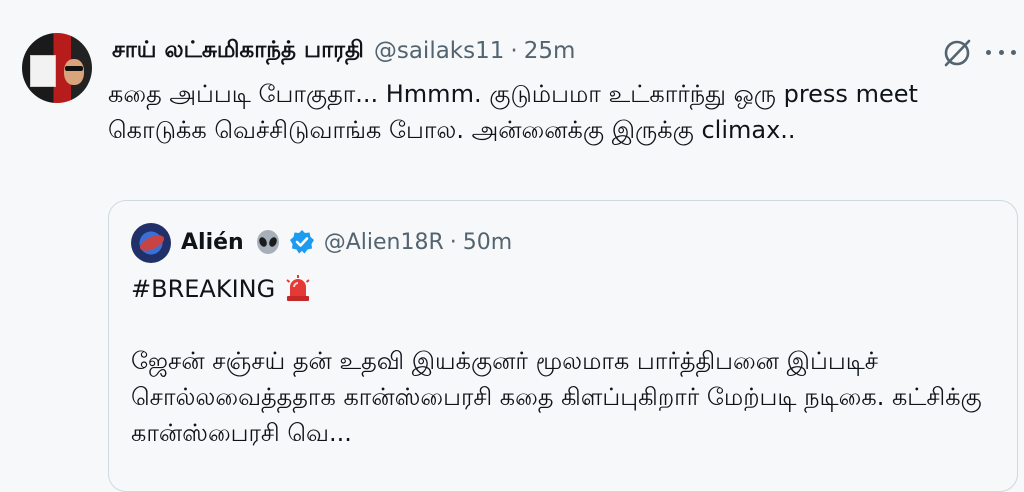 The height and width of the screenshot is (492, 1024). I want to click on verified-badge-icon, so click(301, 242).